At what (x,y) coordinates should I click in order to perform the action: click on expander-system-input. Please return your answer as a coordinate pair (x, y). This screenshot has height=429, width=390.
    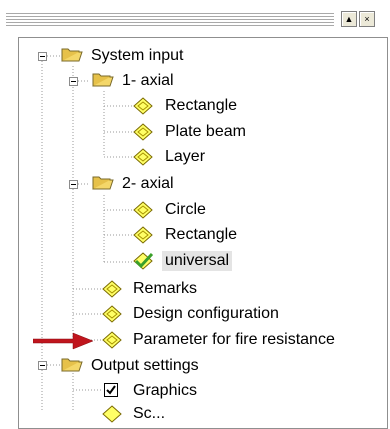
    Looking at the image, I should click on (42, 56).